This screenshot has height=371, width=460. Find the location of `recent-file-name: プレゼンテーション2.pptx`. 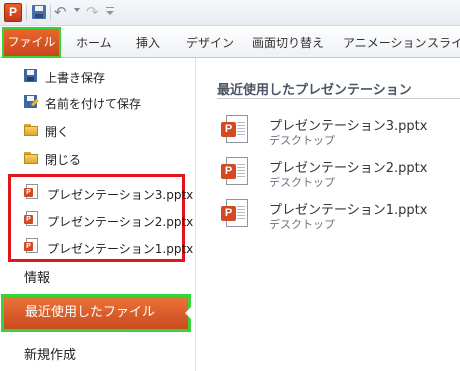

recent-file-name: プレゼンテーション2.pptx is located at coordinates (120, 222).